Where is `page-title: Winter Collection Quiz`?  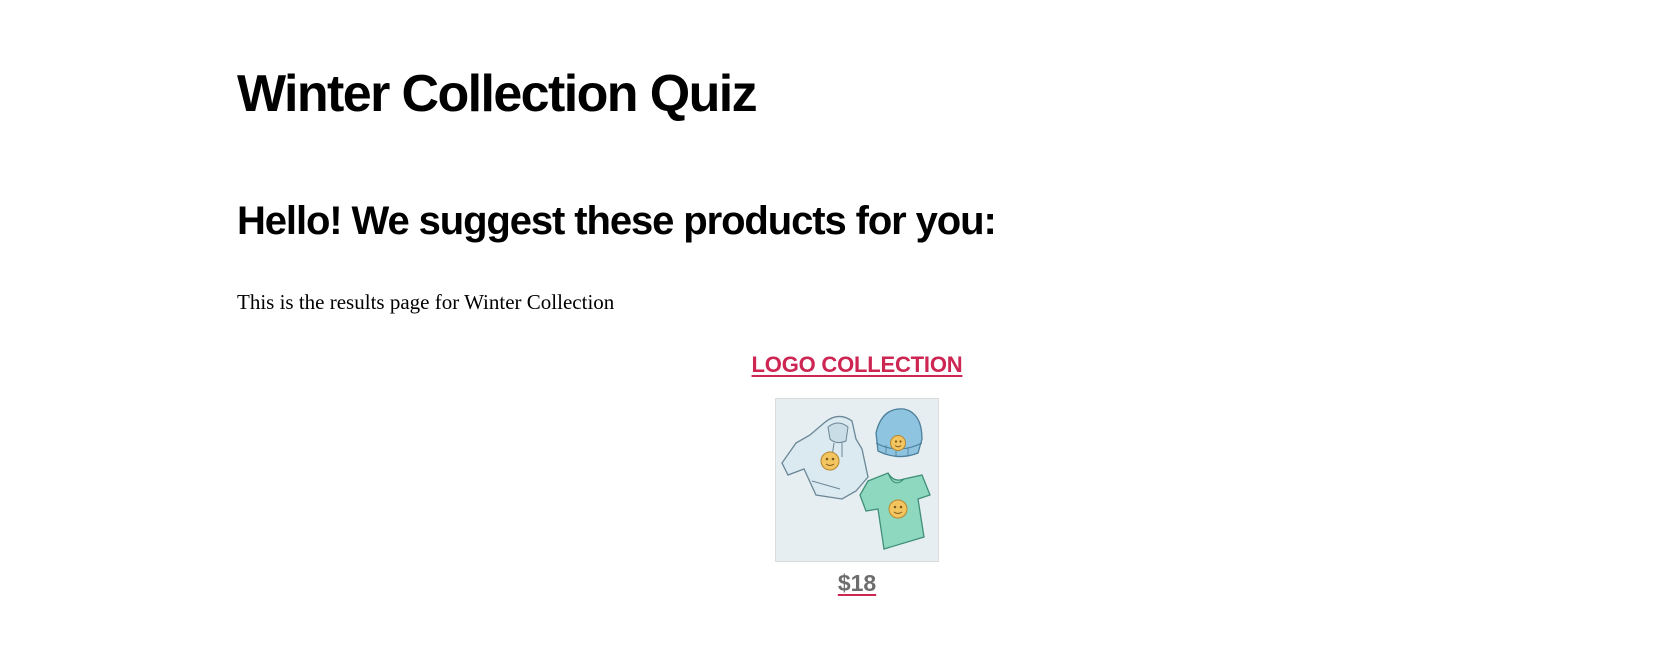 page-title: Winter Collection Quiz is located at coordinates (497, 94).